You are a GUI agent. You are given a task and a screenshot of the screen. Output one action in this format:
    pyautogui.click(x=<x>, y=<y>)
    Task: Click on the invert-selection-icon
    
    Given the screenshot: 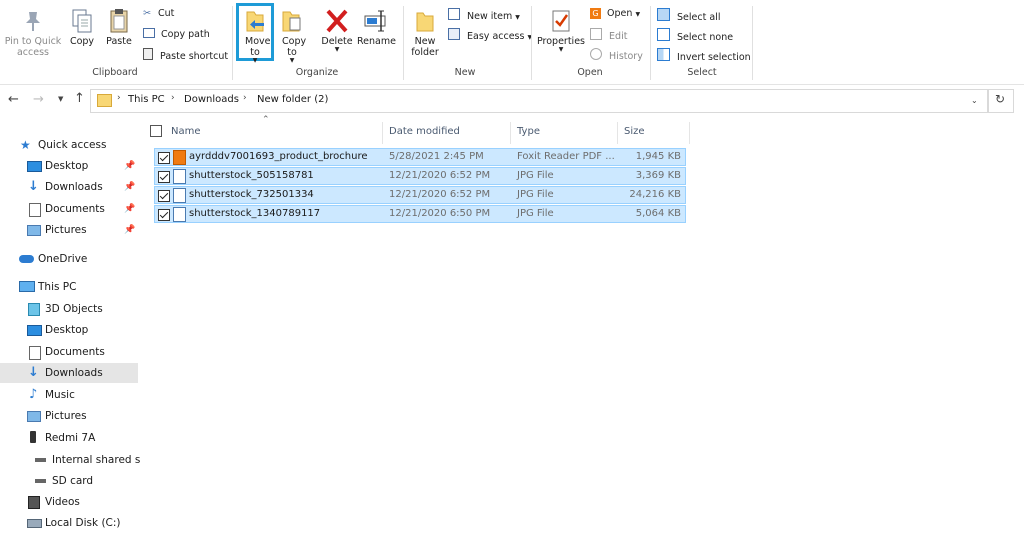 What is the action you would take?
    pyautogui.click(x=663, y=54)
    